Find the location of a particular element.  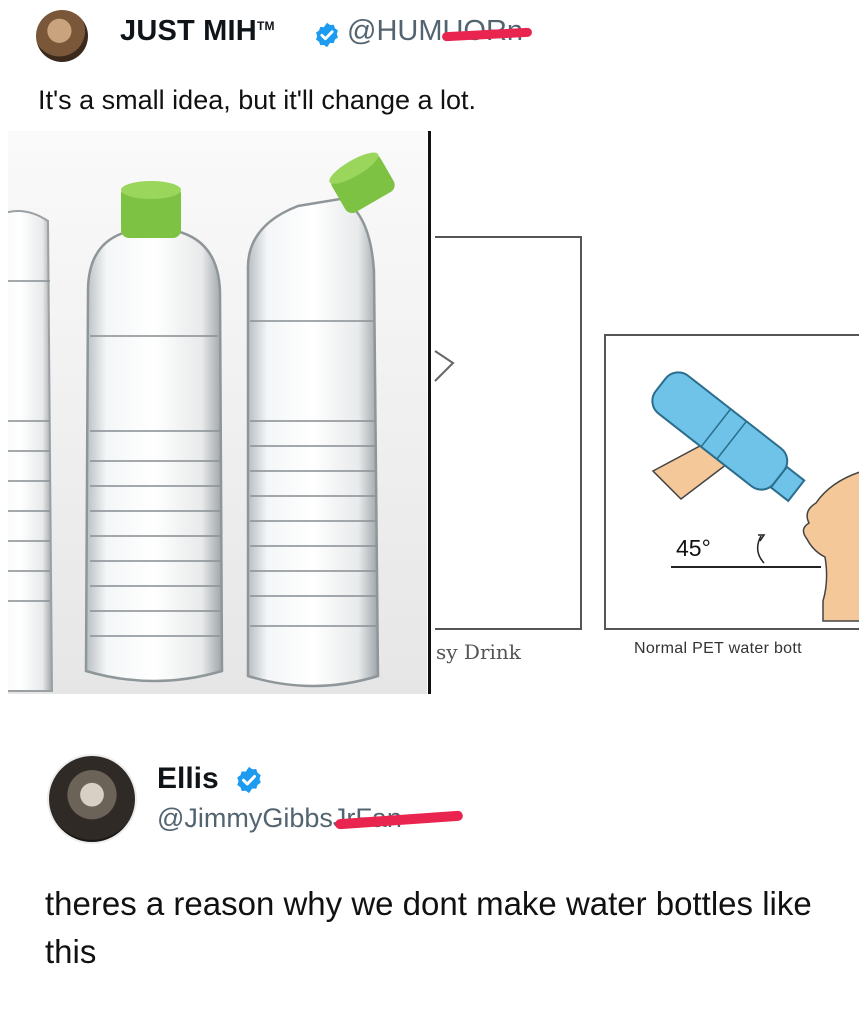

verified-badge-icon is located at coordinates (327, 35).